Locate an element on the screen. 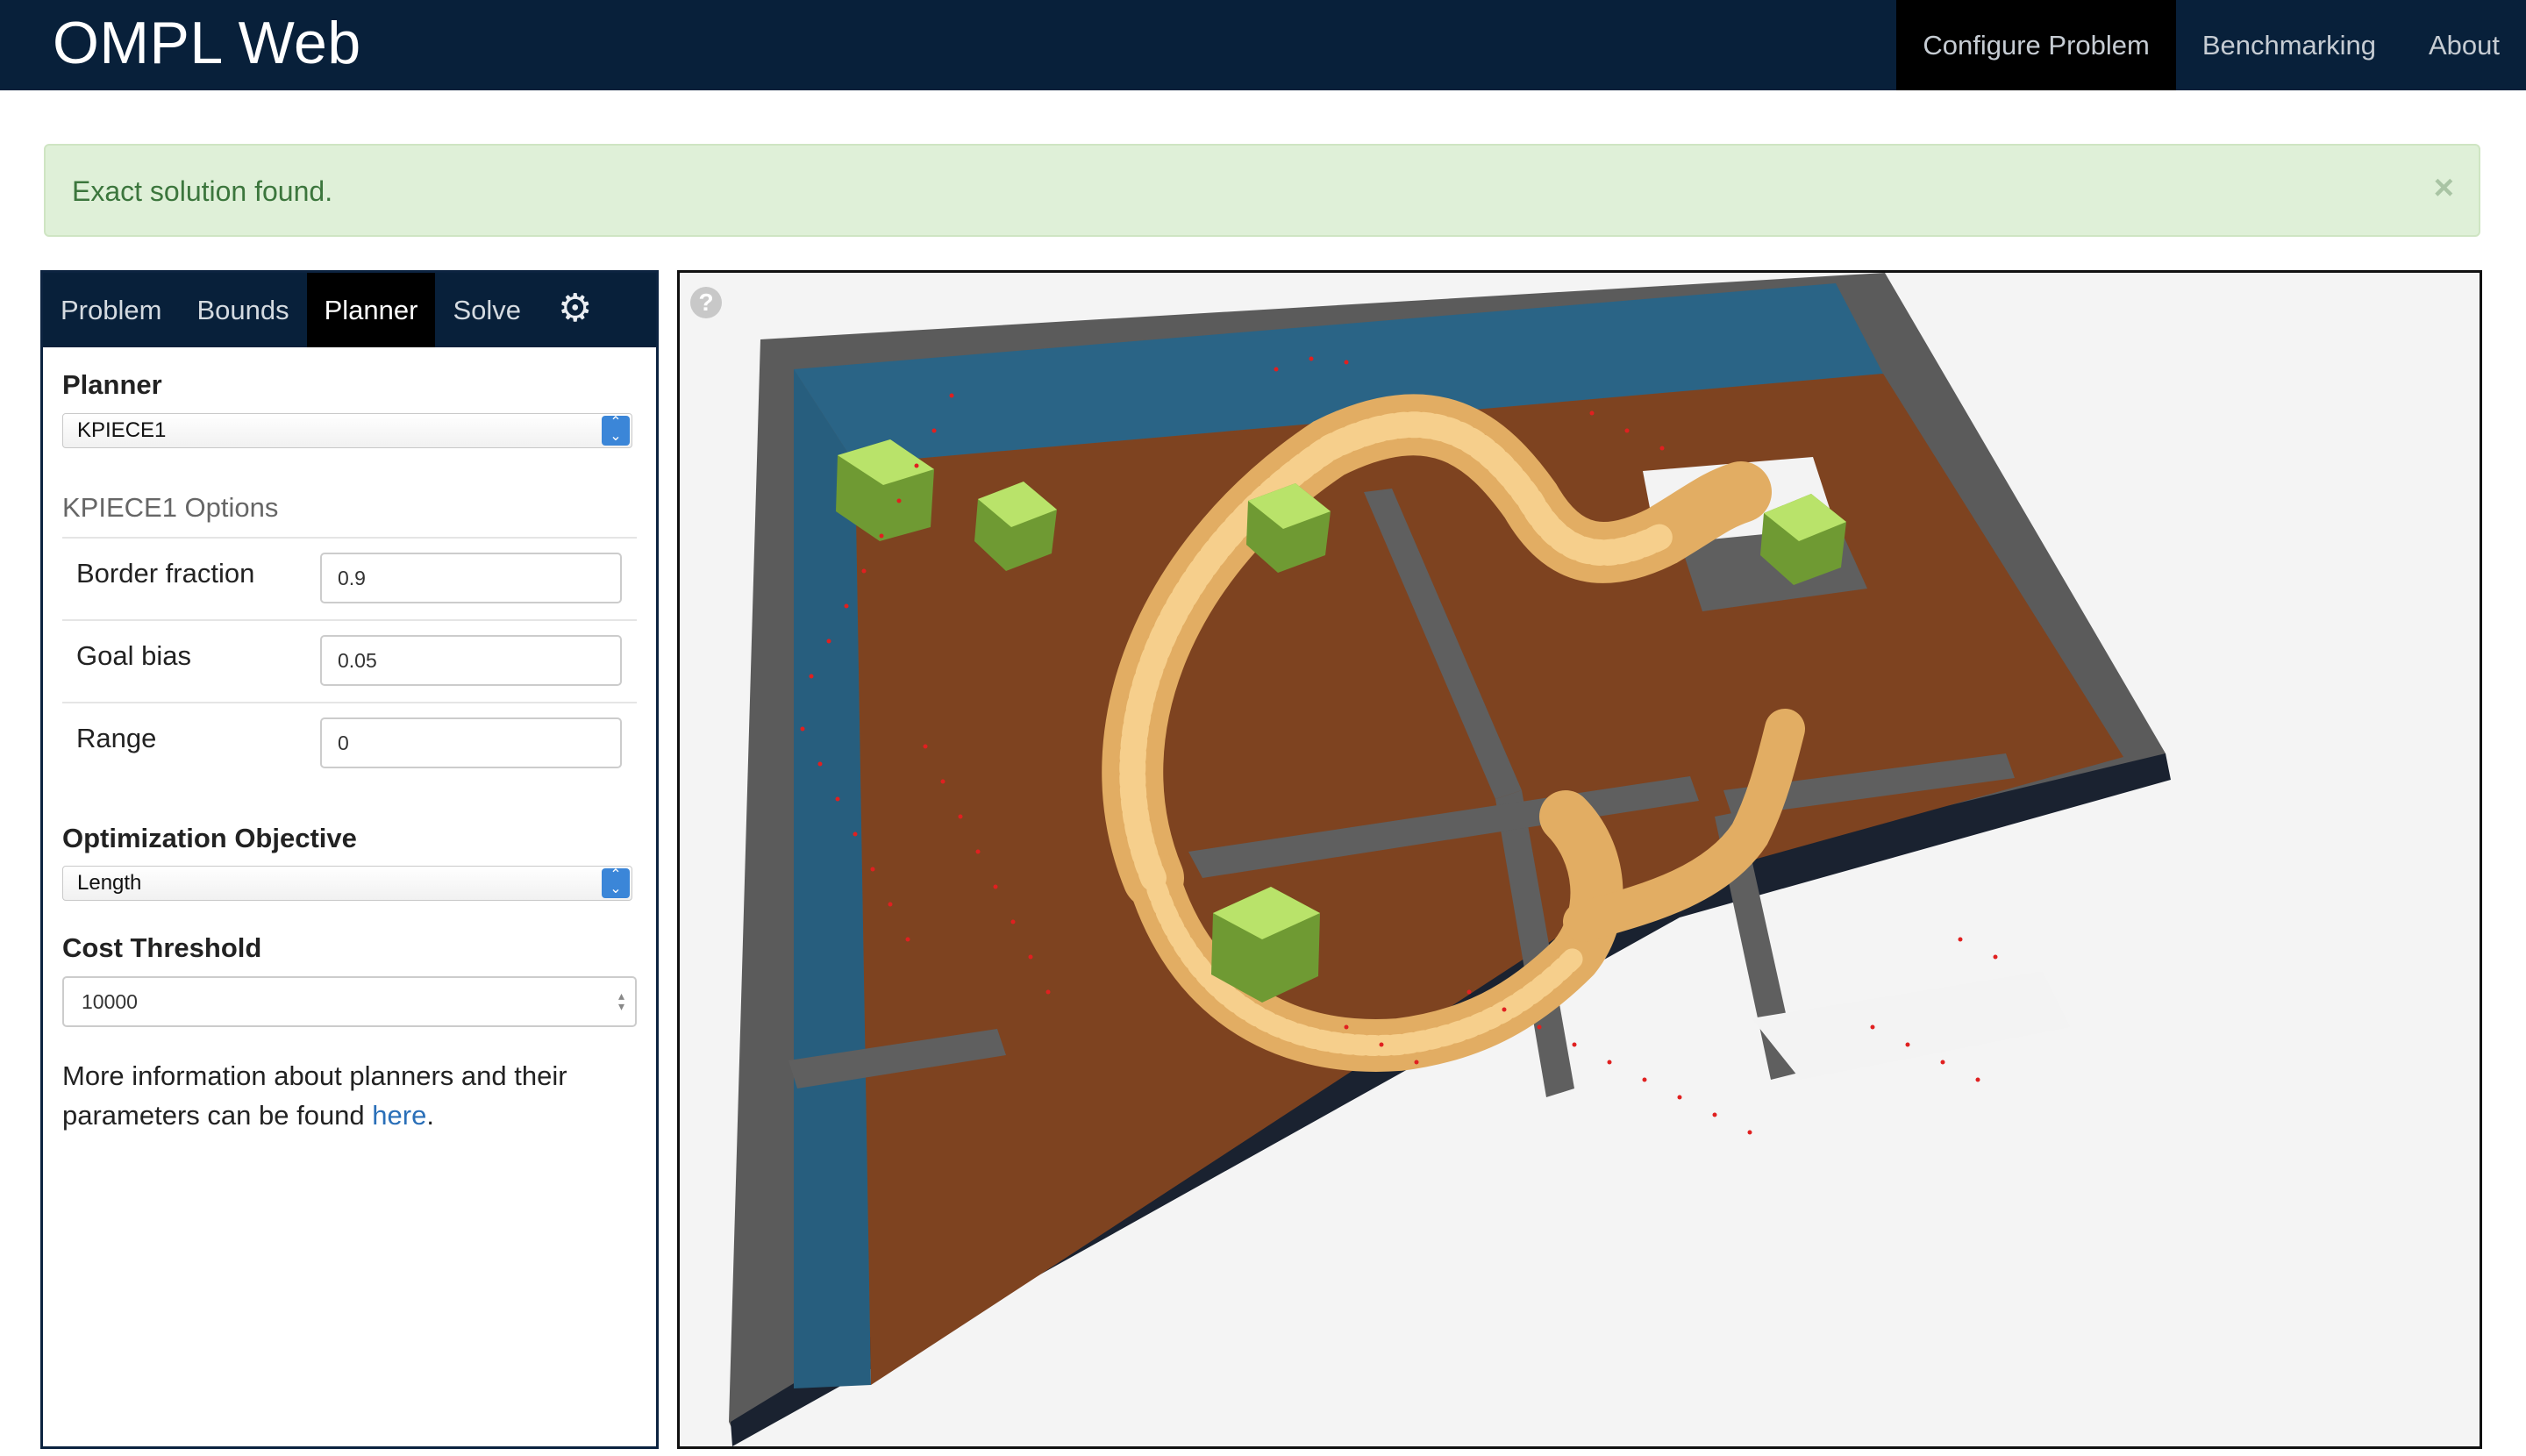 This screenshot has width=2526, height=1456. alert-message: Exact solution found. is located at coordinates (202, 191).